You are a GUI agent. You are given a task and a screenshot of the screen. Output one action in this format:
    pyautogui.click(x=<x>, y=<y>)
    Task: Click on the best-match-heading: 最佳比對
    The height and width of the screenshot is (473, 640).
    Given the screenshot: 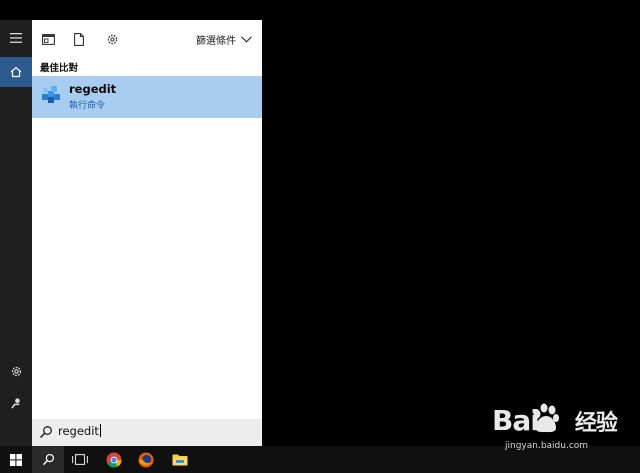 What is the action you would take?
    pyautogui.click(x=59, y=68)
    